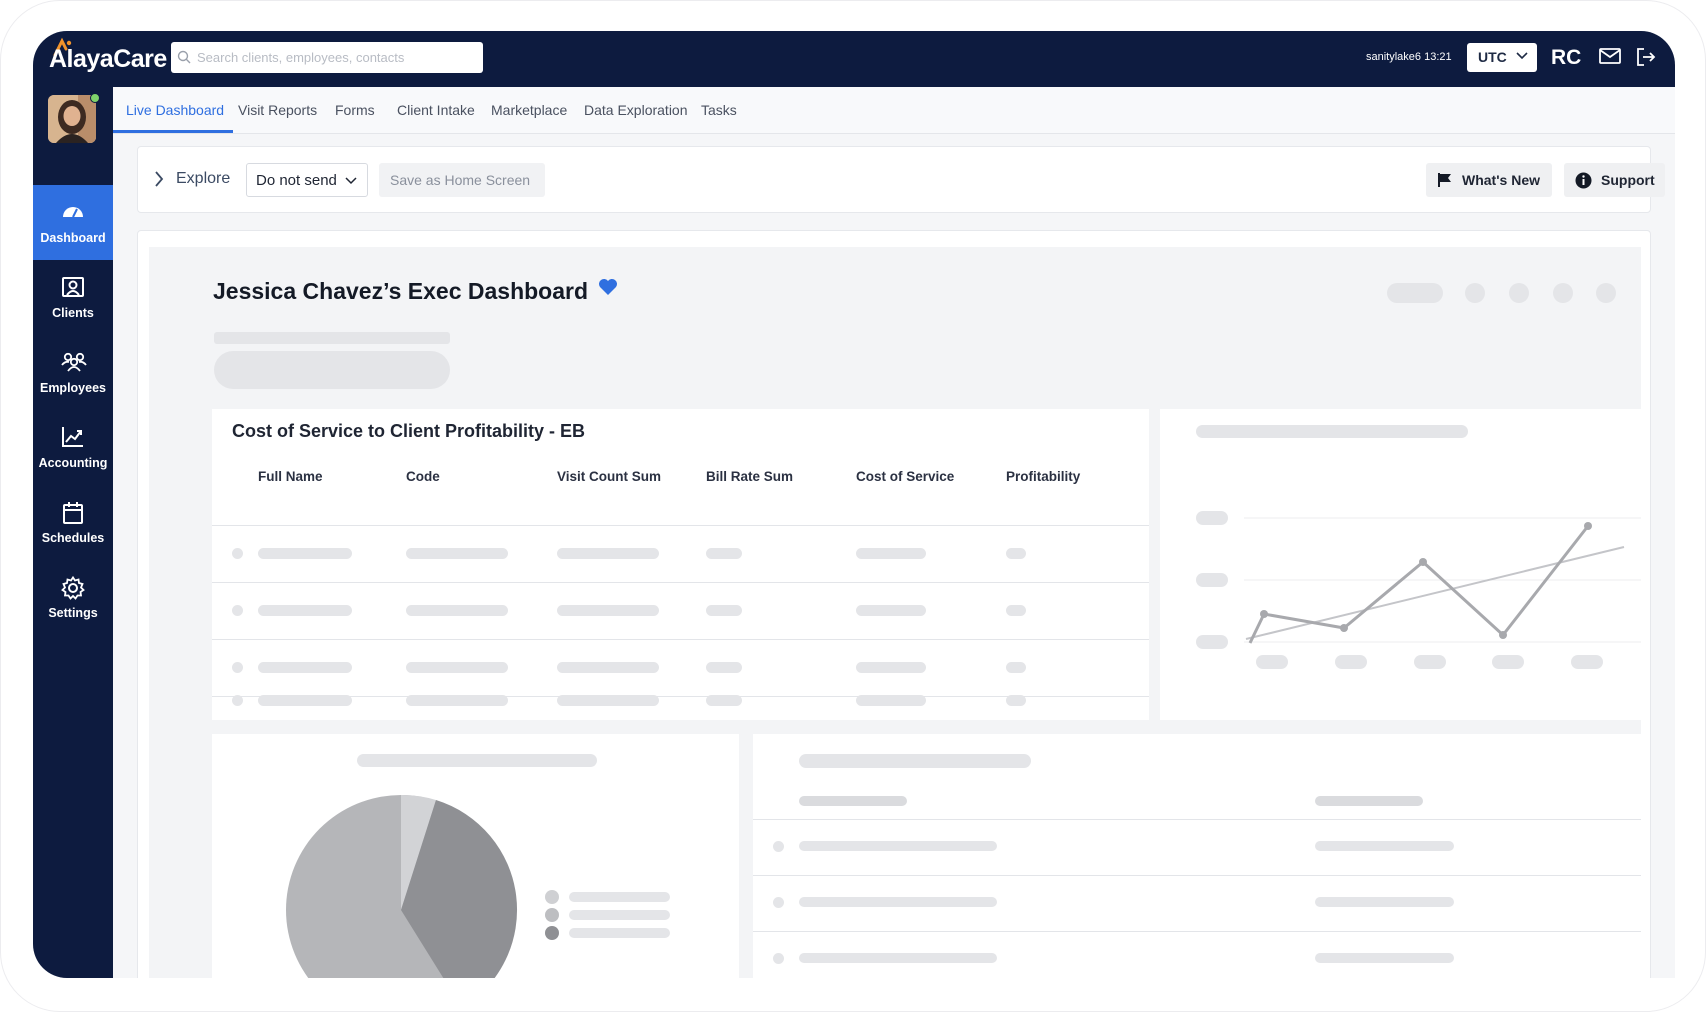 The height and width of the screenshot is (1012, 1706). What do you see at coordinates (1043, 476) in the screenshot?
I see `column-header: Profitability` at bounding box center [1043, 476].